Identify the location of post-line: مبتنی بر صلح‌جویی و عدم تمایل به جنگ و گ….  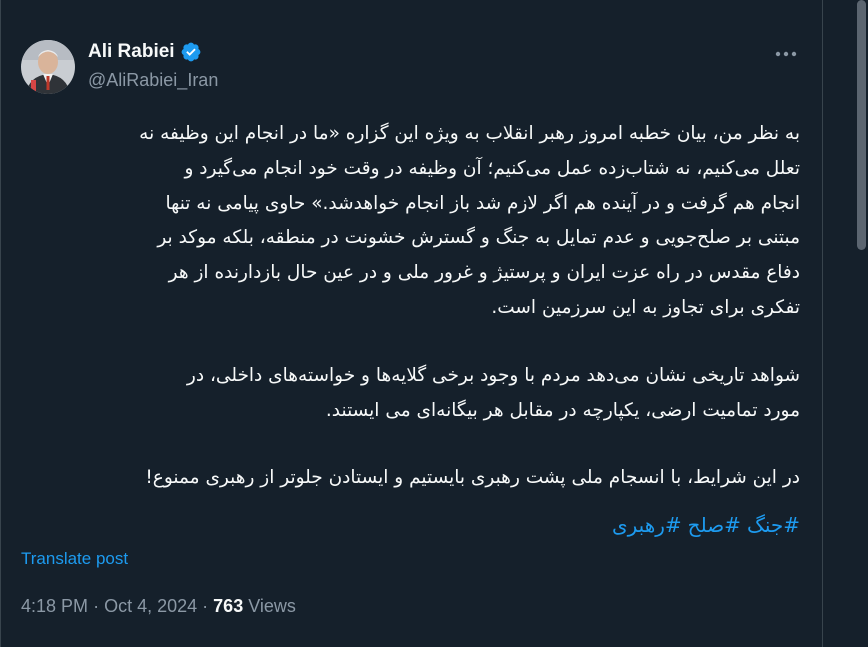
(478, 238).